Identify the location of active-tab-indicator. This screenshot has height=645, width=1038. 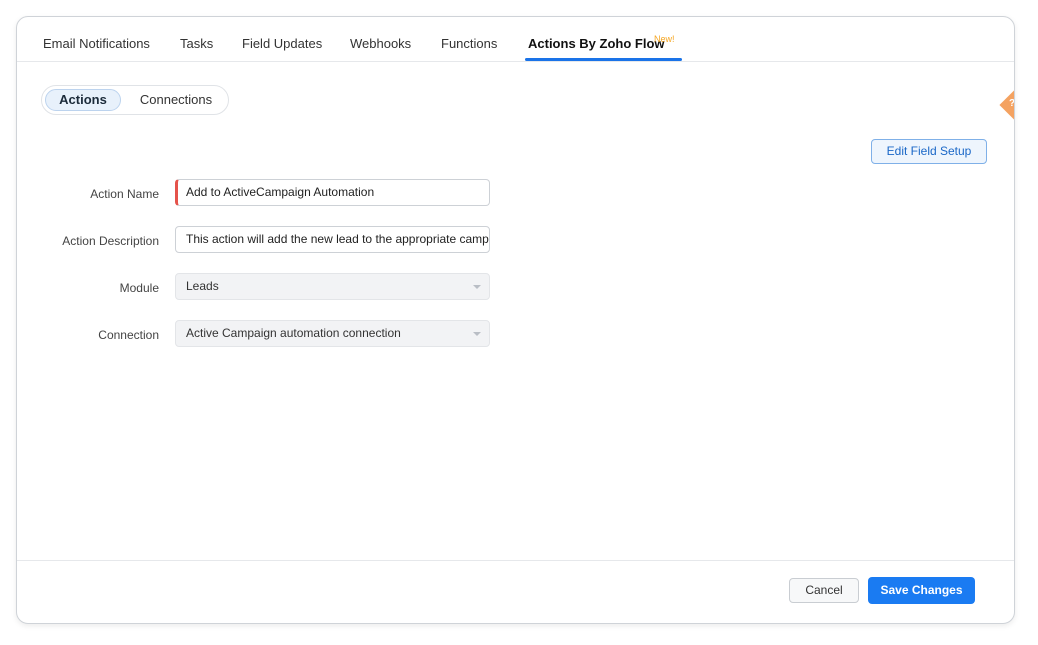
(603, 59).